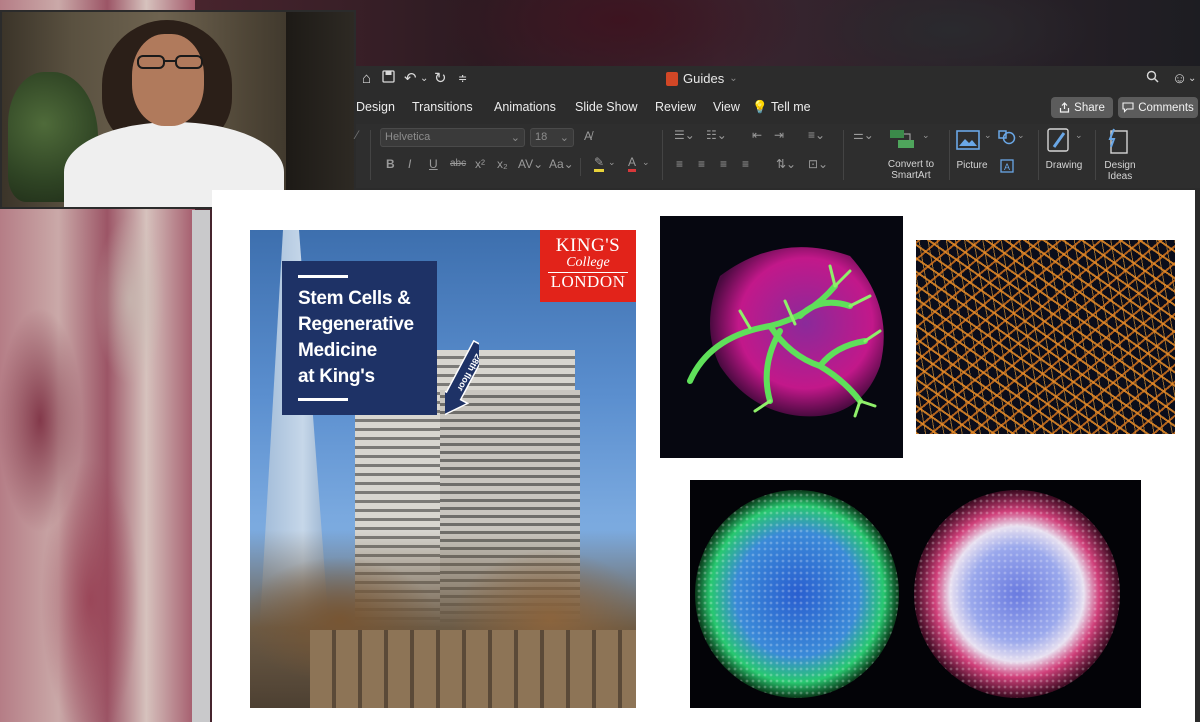 The width and height of the screenshot is (1200, 722). What do you see at coordinates (588, 262) in the screenshot?
I see `logo-line2: College` at bounding box center [588, 262].